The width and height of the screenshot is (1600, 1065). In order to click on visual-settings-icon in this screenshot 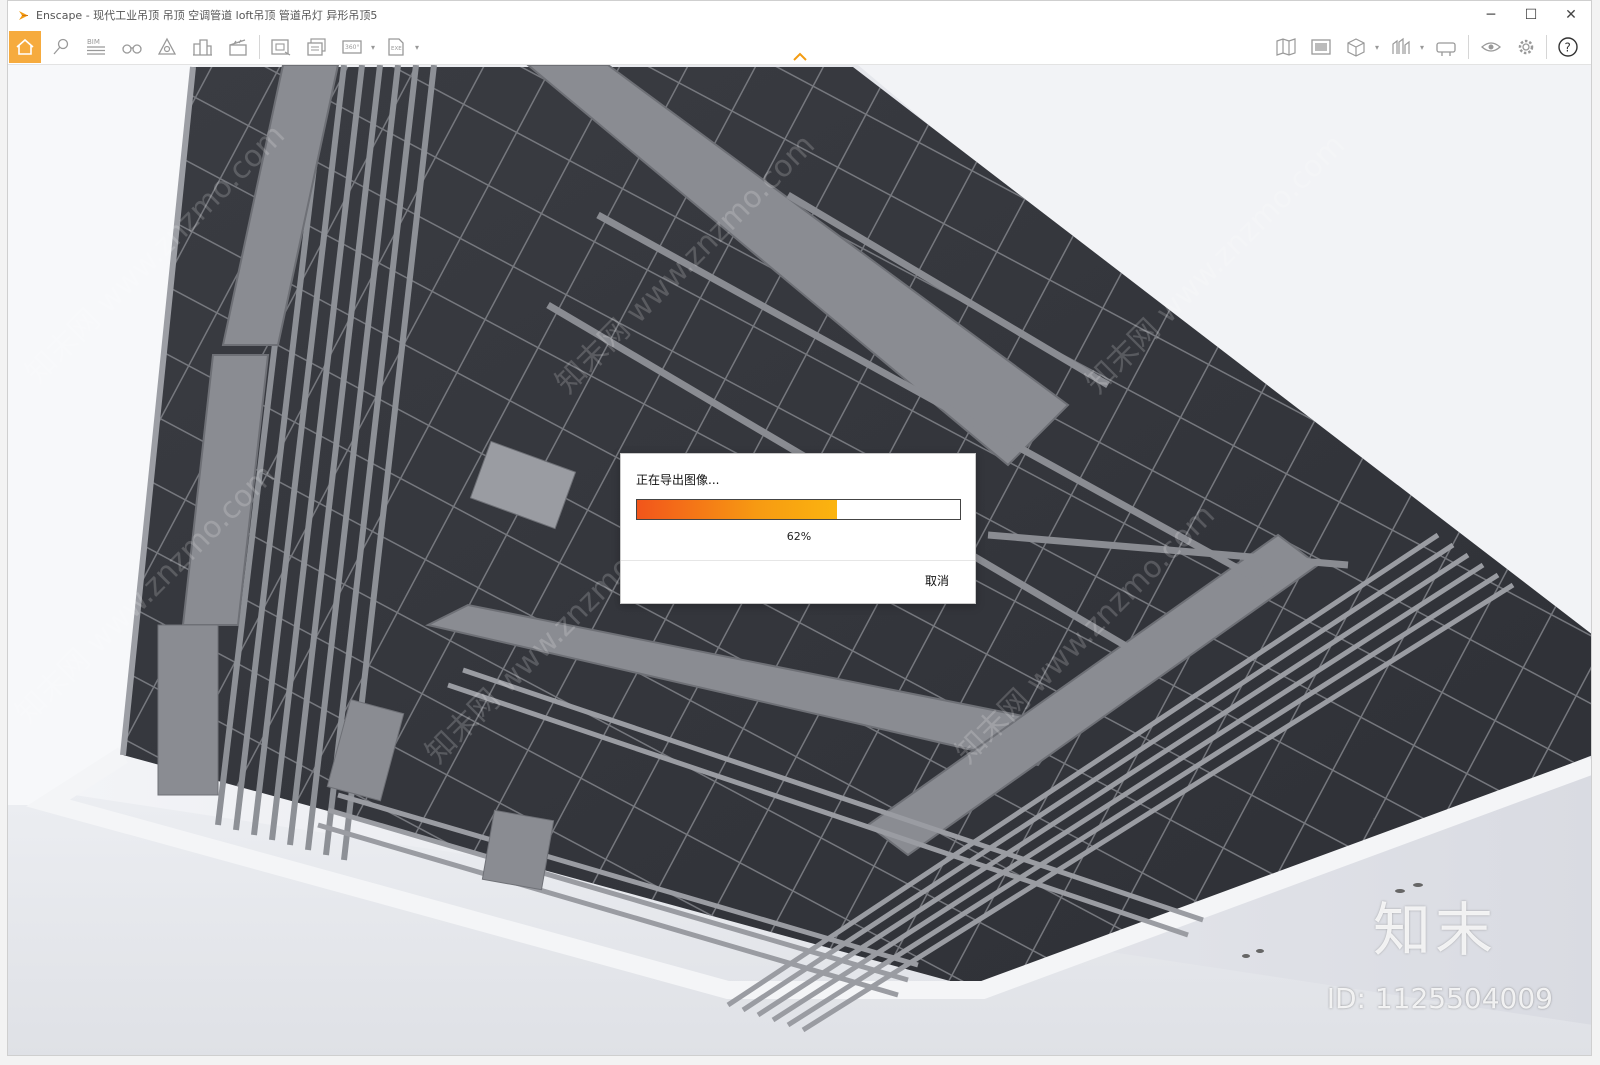, I will do `click(1321, 47)`.